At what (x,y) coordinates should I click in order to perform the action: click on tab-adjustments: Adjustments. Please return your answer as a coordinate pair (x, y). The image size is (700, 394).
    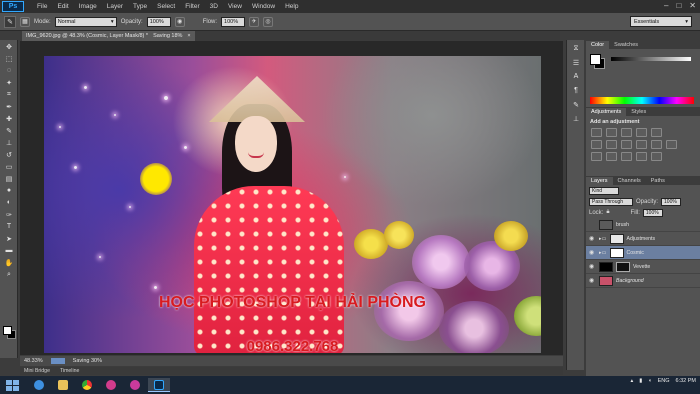
    Looking at the image, I should click on (606, 112).